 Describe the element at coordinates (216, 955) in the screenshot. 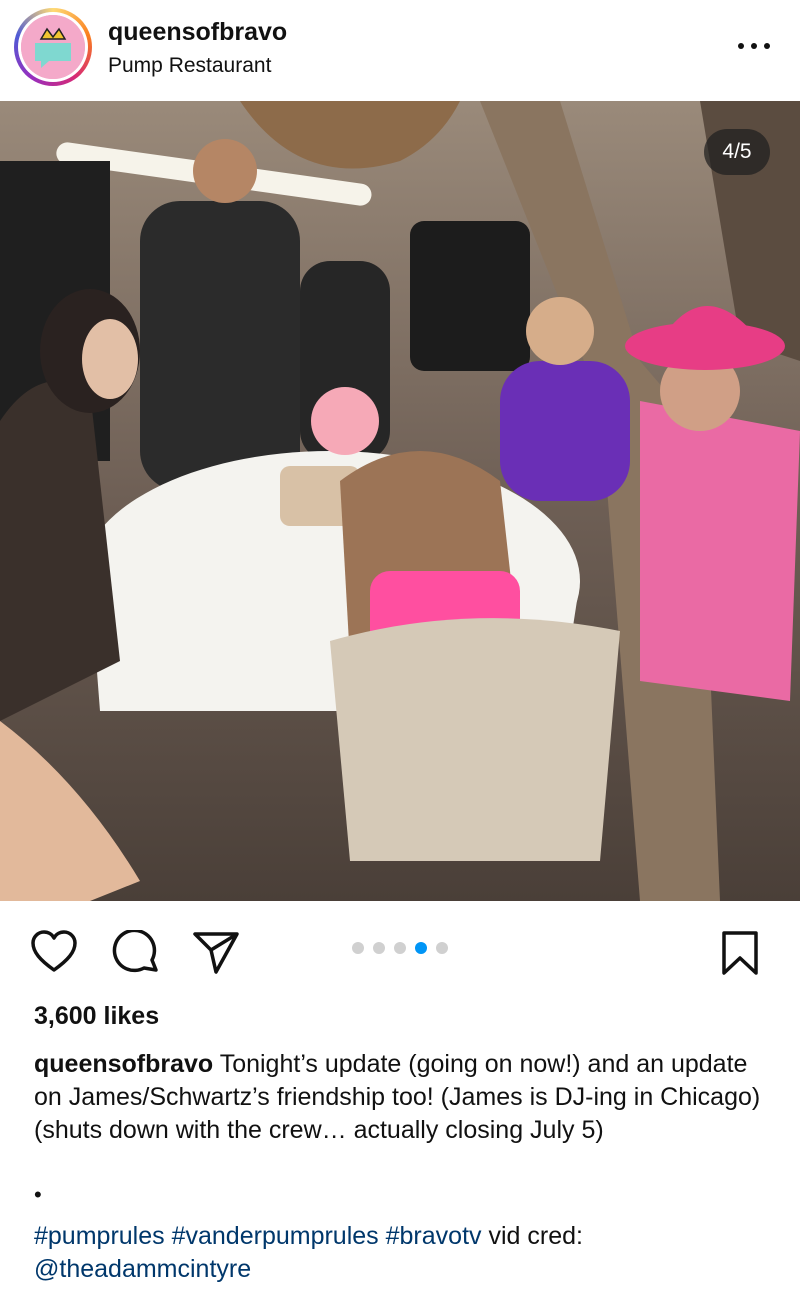

I see `send-icon` at that location.